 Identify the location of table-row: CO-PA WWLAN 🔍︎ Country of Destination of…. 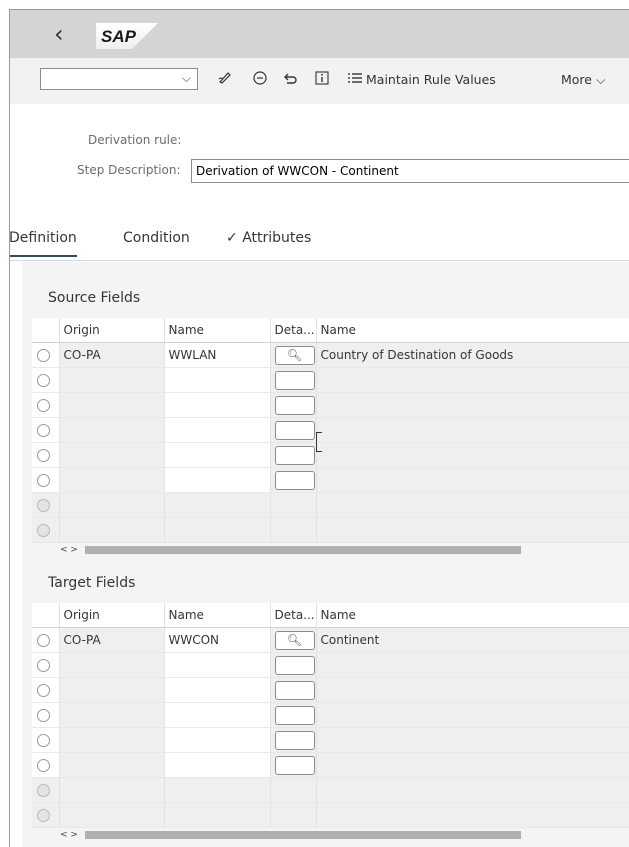
(330, 355).